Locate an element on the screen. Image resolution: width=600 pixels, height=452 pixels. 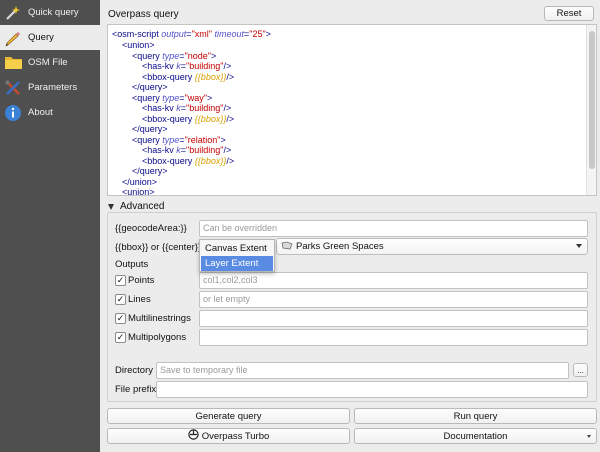
file-prefix-label: File prefix is located at coordinates (136, 389).